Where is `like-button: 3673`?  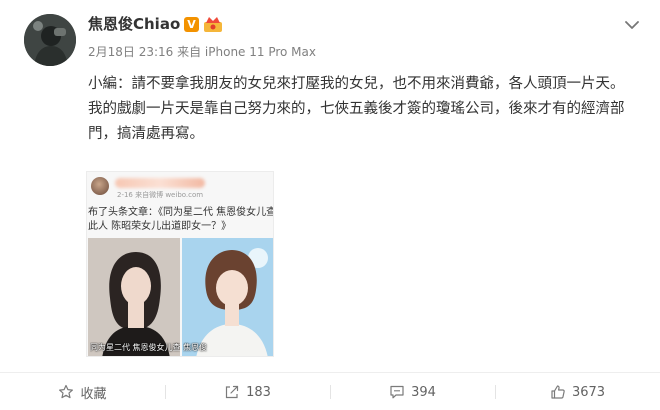
like-button: 3673 is located at coordinates (577, 391).